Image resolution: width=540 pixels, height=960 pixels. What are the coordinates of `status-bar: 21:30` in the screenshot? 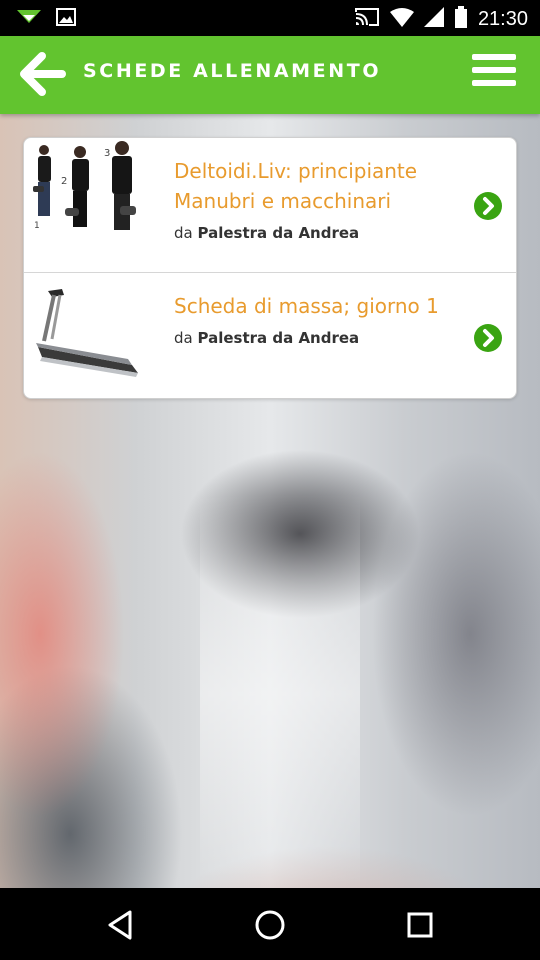 It's located at (270, 18).